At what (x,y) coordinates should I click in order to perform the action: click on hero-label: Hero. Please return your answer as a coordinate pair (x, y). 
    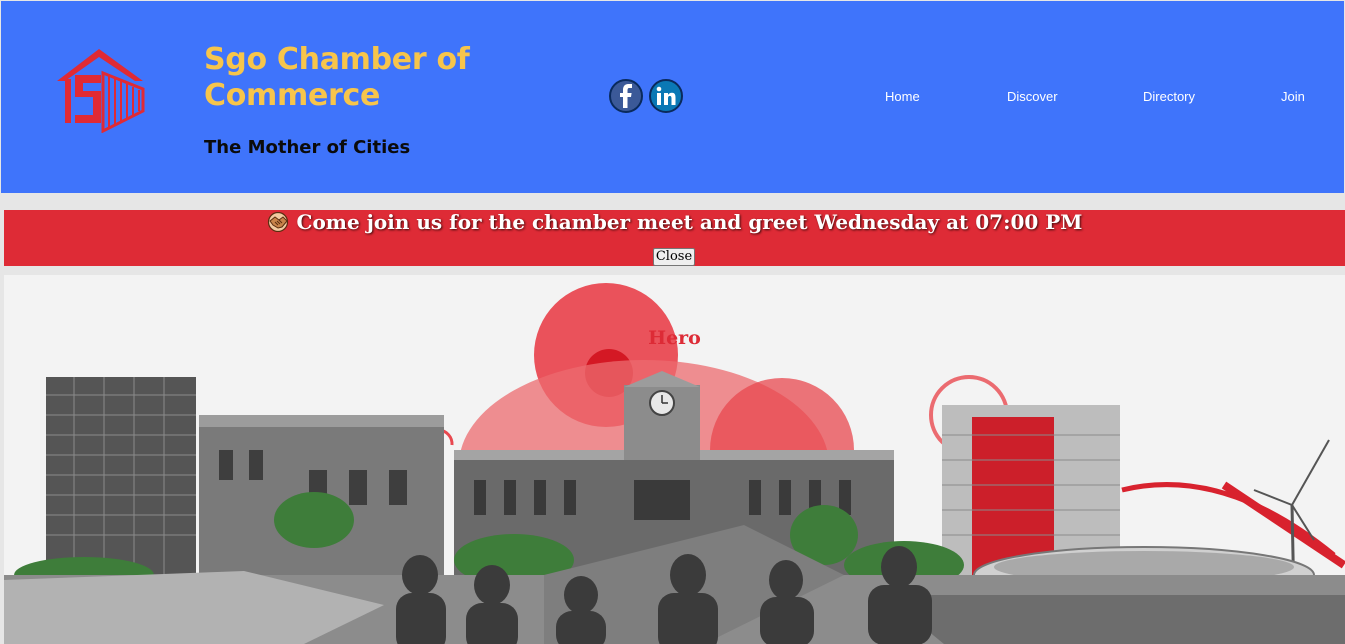
    Looking at the image, I should click on (674, 338).